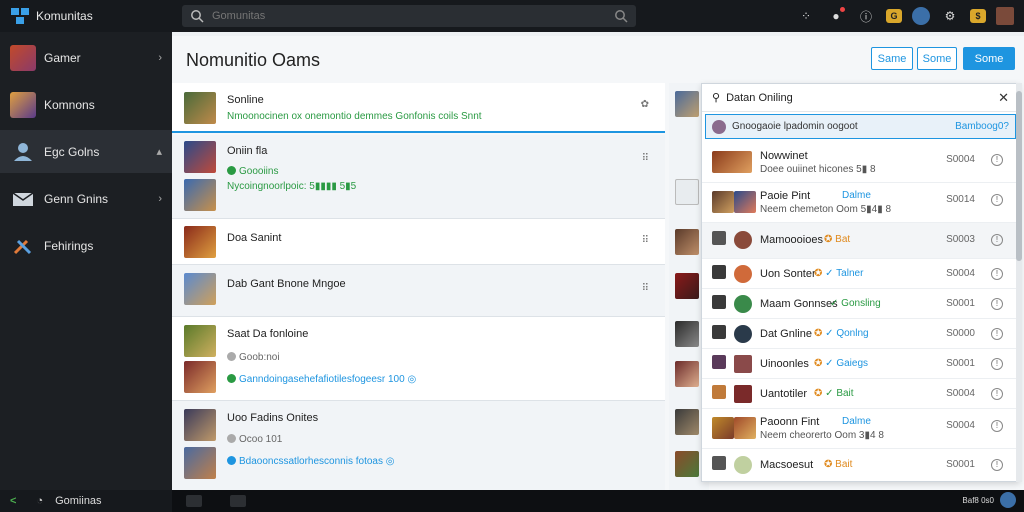 The image size is (1024, 512). Describe the element at coordinates (860, 394) in the screenshot. I see `popup-row: Uantotiler ✪ ✓ Bait S0004 !` at that location.